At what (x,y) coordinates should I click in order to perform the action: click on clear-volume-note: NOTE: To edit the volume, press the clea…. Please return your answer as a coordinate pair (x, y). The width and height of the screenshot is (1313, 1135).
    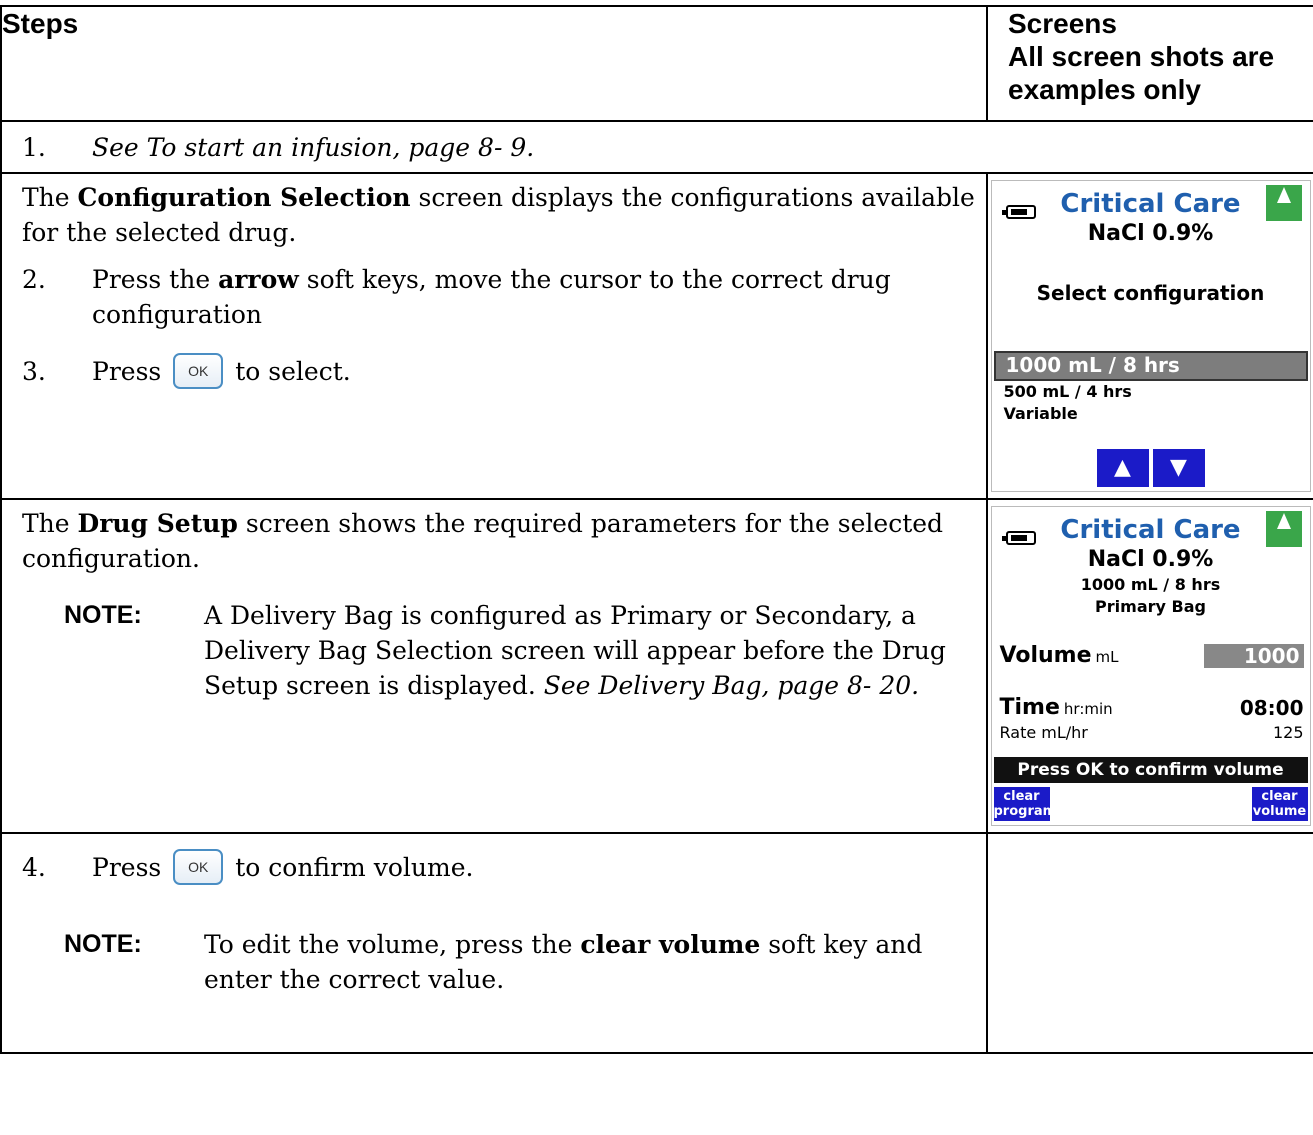
    Looking at the image, I should click on (493, 962).